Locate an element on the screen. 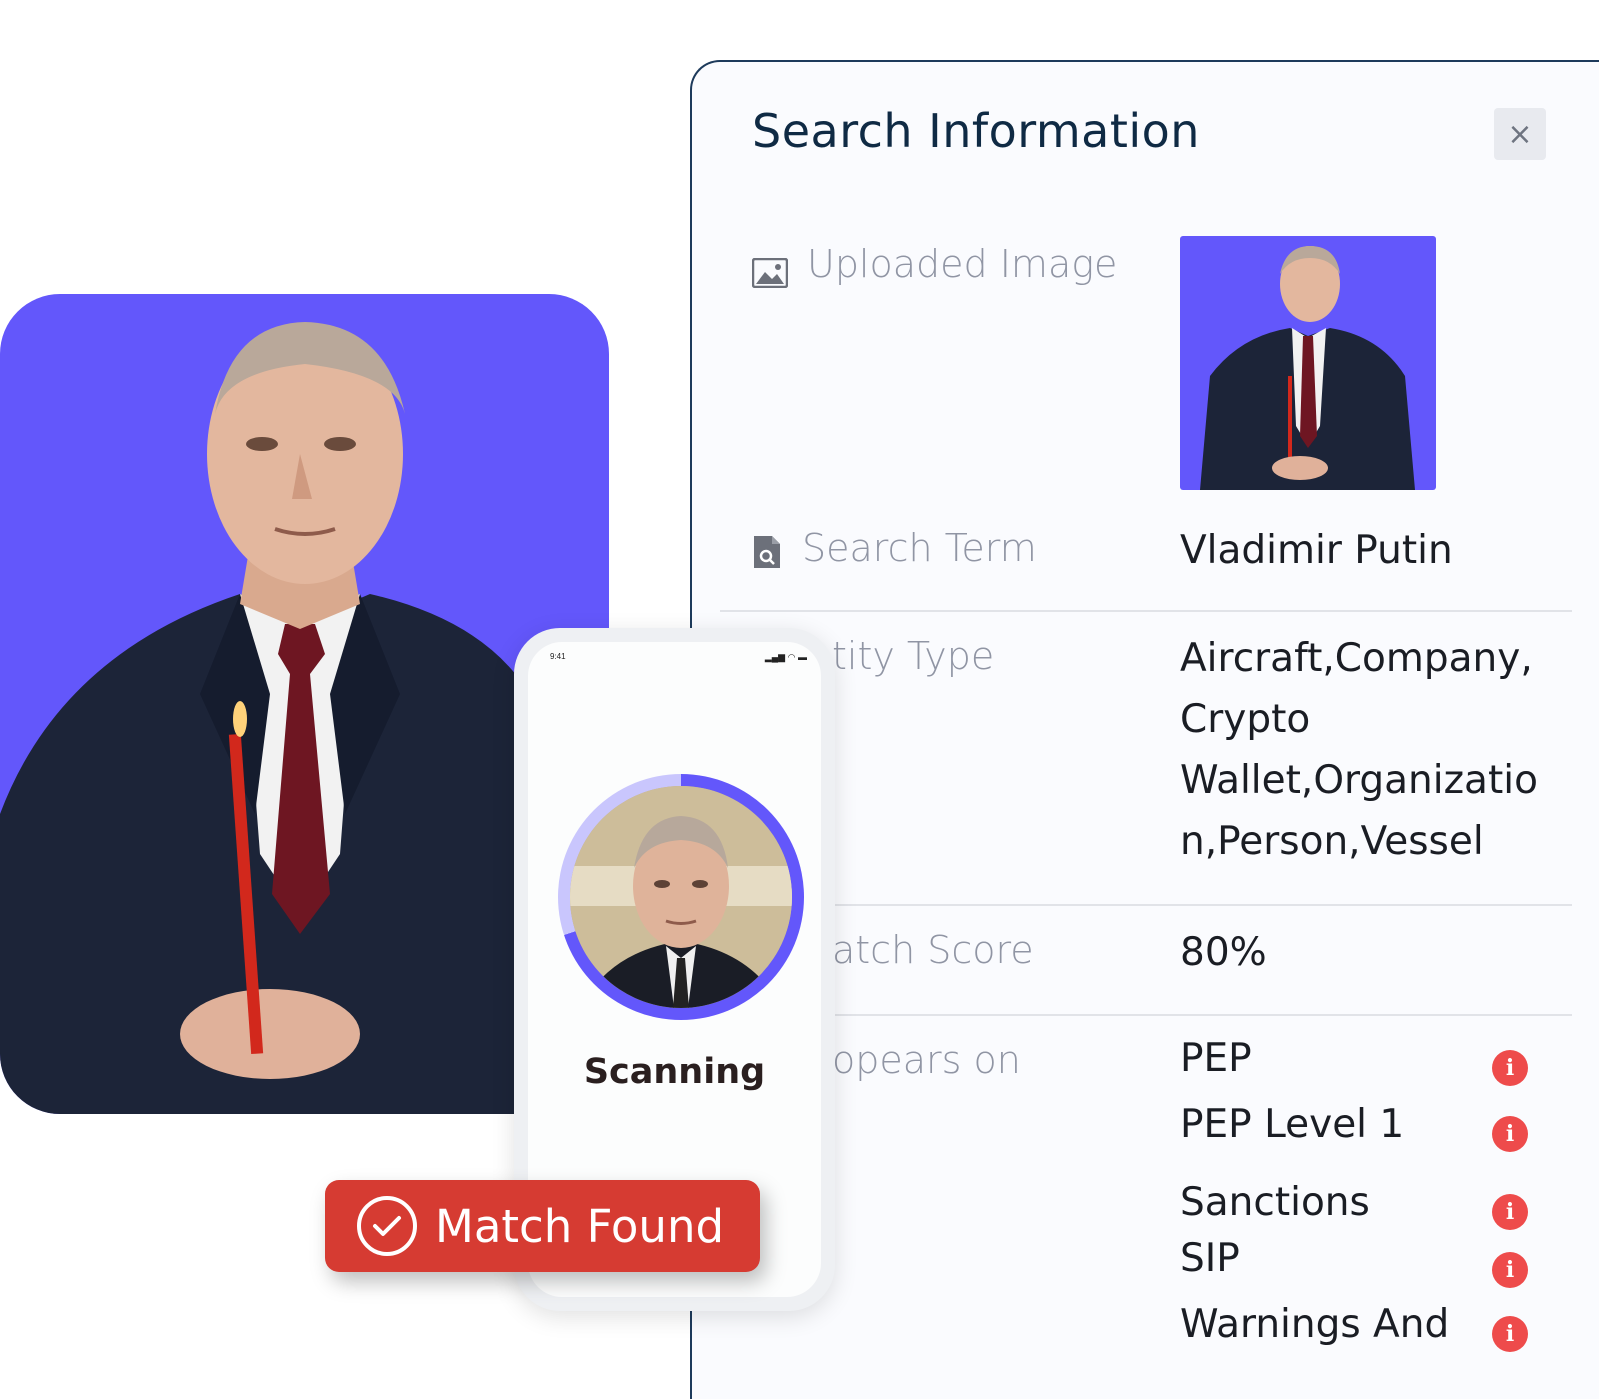  signal-icon: ▂▄▆ is located at coordinates (775, 657).